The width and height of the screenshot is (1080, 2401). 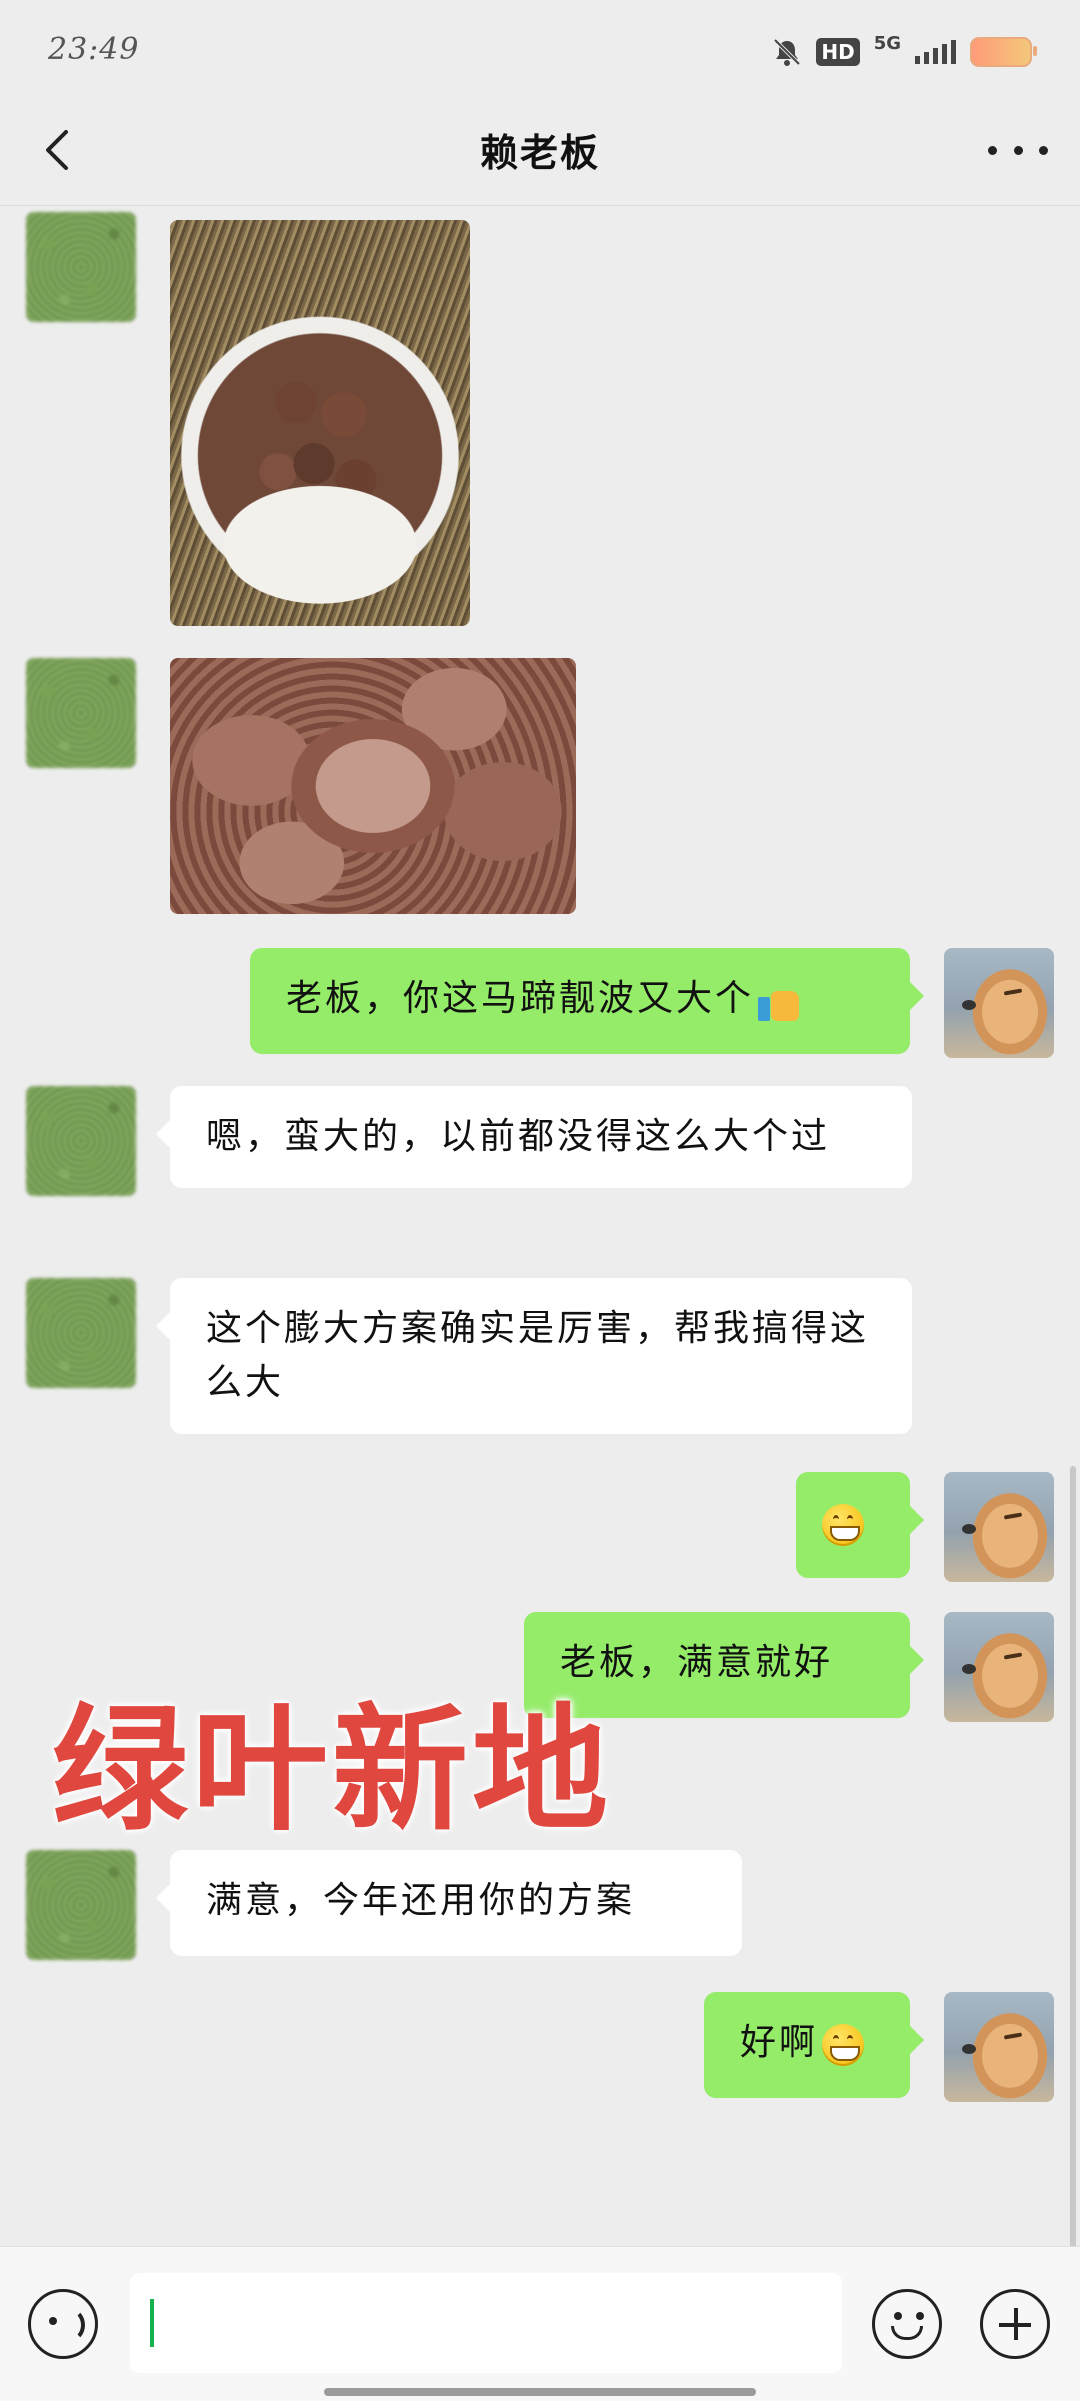 I want to click on home-indicator, so click(x=540, y=2392).